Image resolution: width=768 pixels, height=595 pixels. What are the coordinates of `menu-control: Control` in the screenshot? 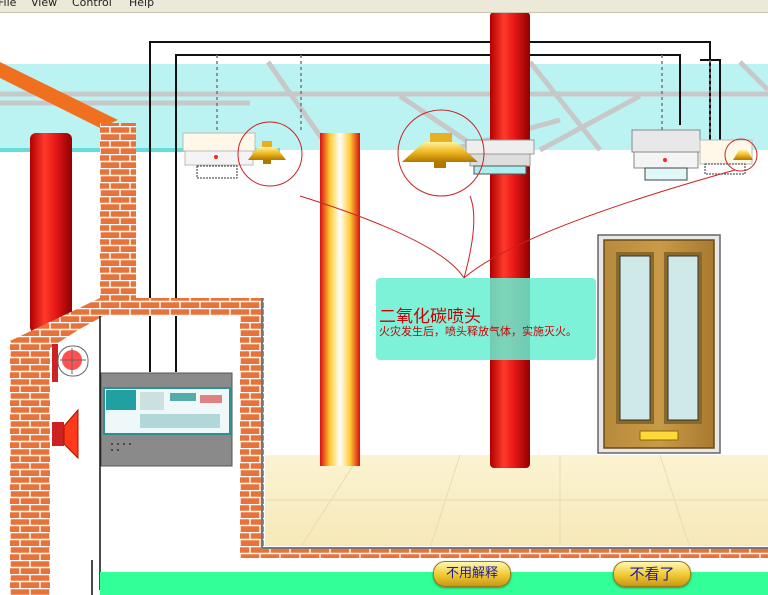 It's located at (92, 4).